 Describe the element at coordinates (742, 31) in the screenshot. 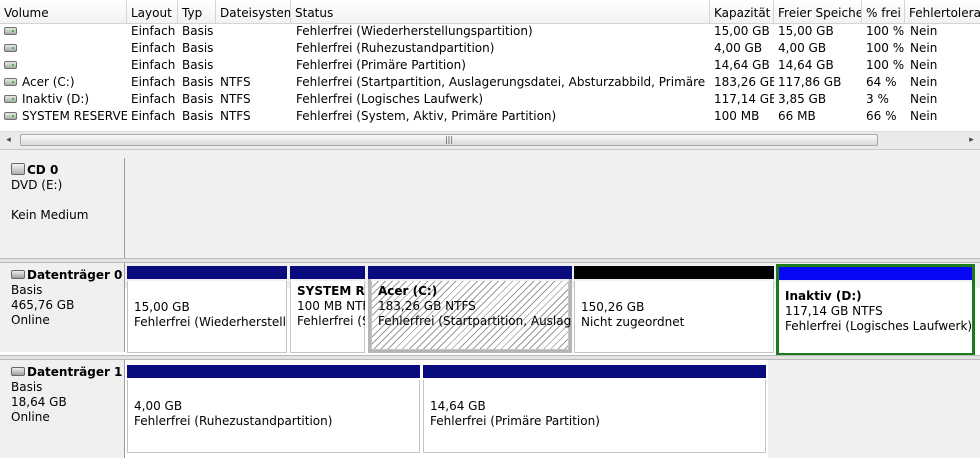

I see `cell-capacity: 15,00 GB` at that location.